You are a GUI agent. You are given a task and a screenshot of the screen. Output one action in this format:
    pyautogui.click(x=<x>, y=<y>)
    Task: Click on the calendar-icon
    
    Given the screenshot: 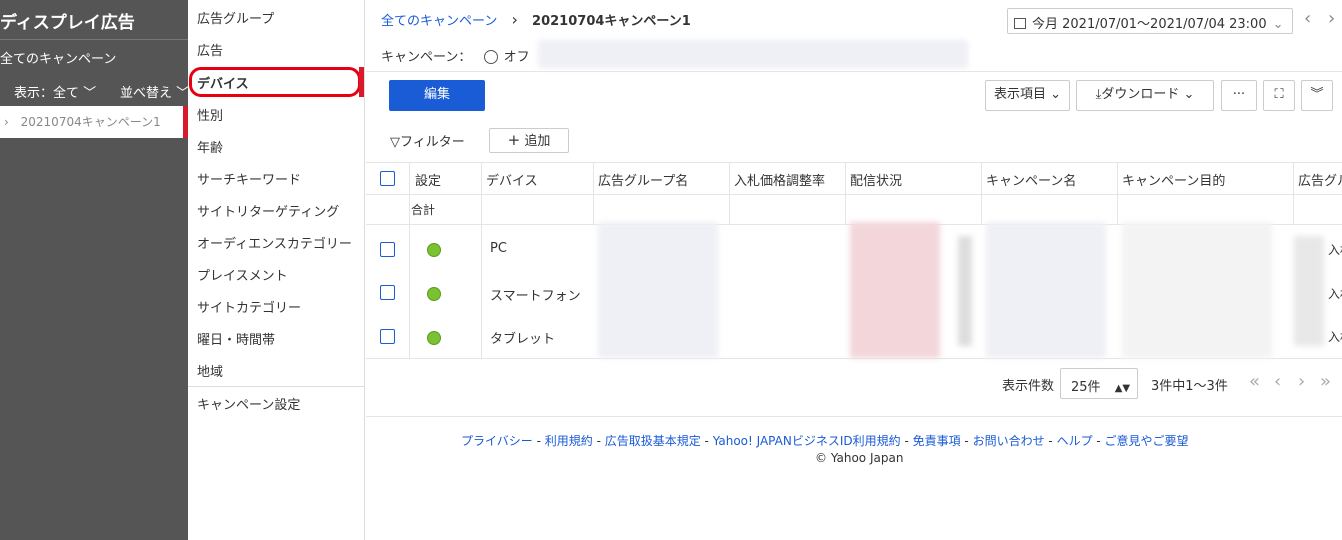 What is the action you would take?
    pyautogui.click(x=1020, y=23)
    